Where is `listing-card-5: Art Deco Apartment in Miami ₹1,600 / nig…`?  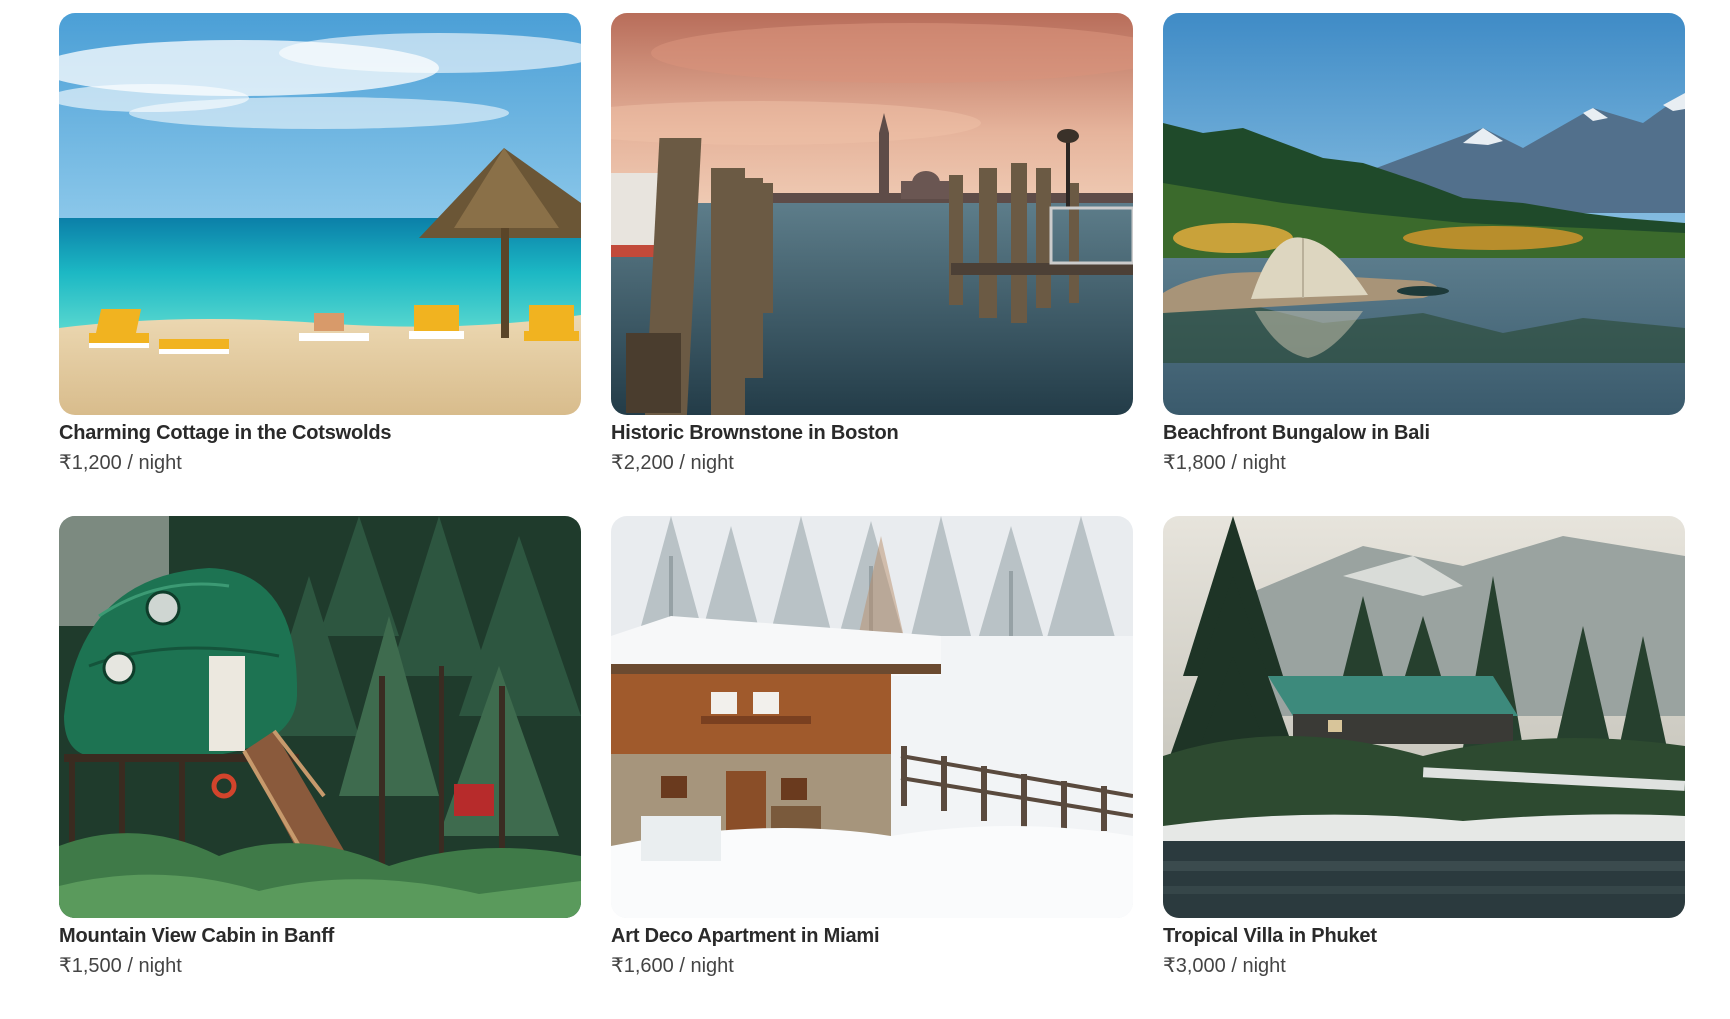
listing-card-5: Art Deco Apartment in Miami ₹1,600 / nig… is located at coordinates (872, 767).